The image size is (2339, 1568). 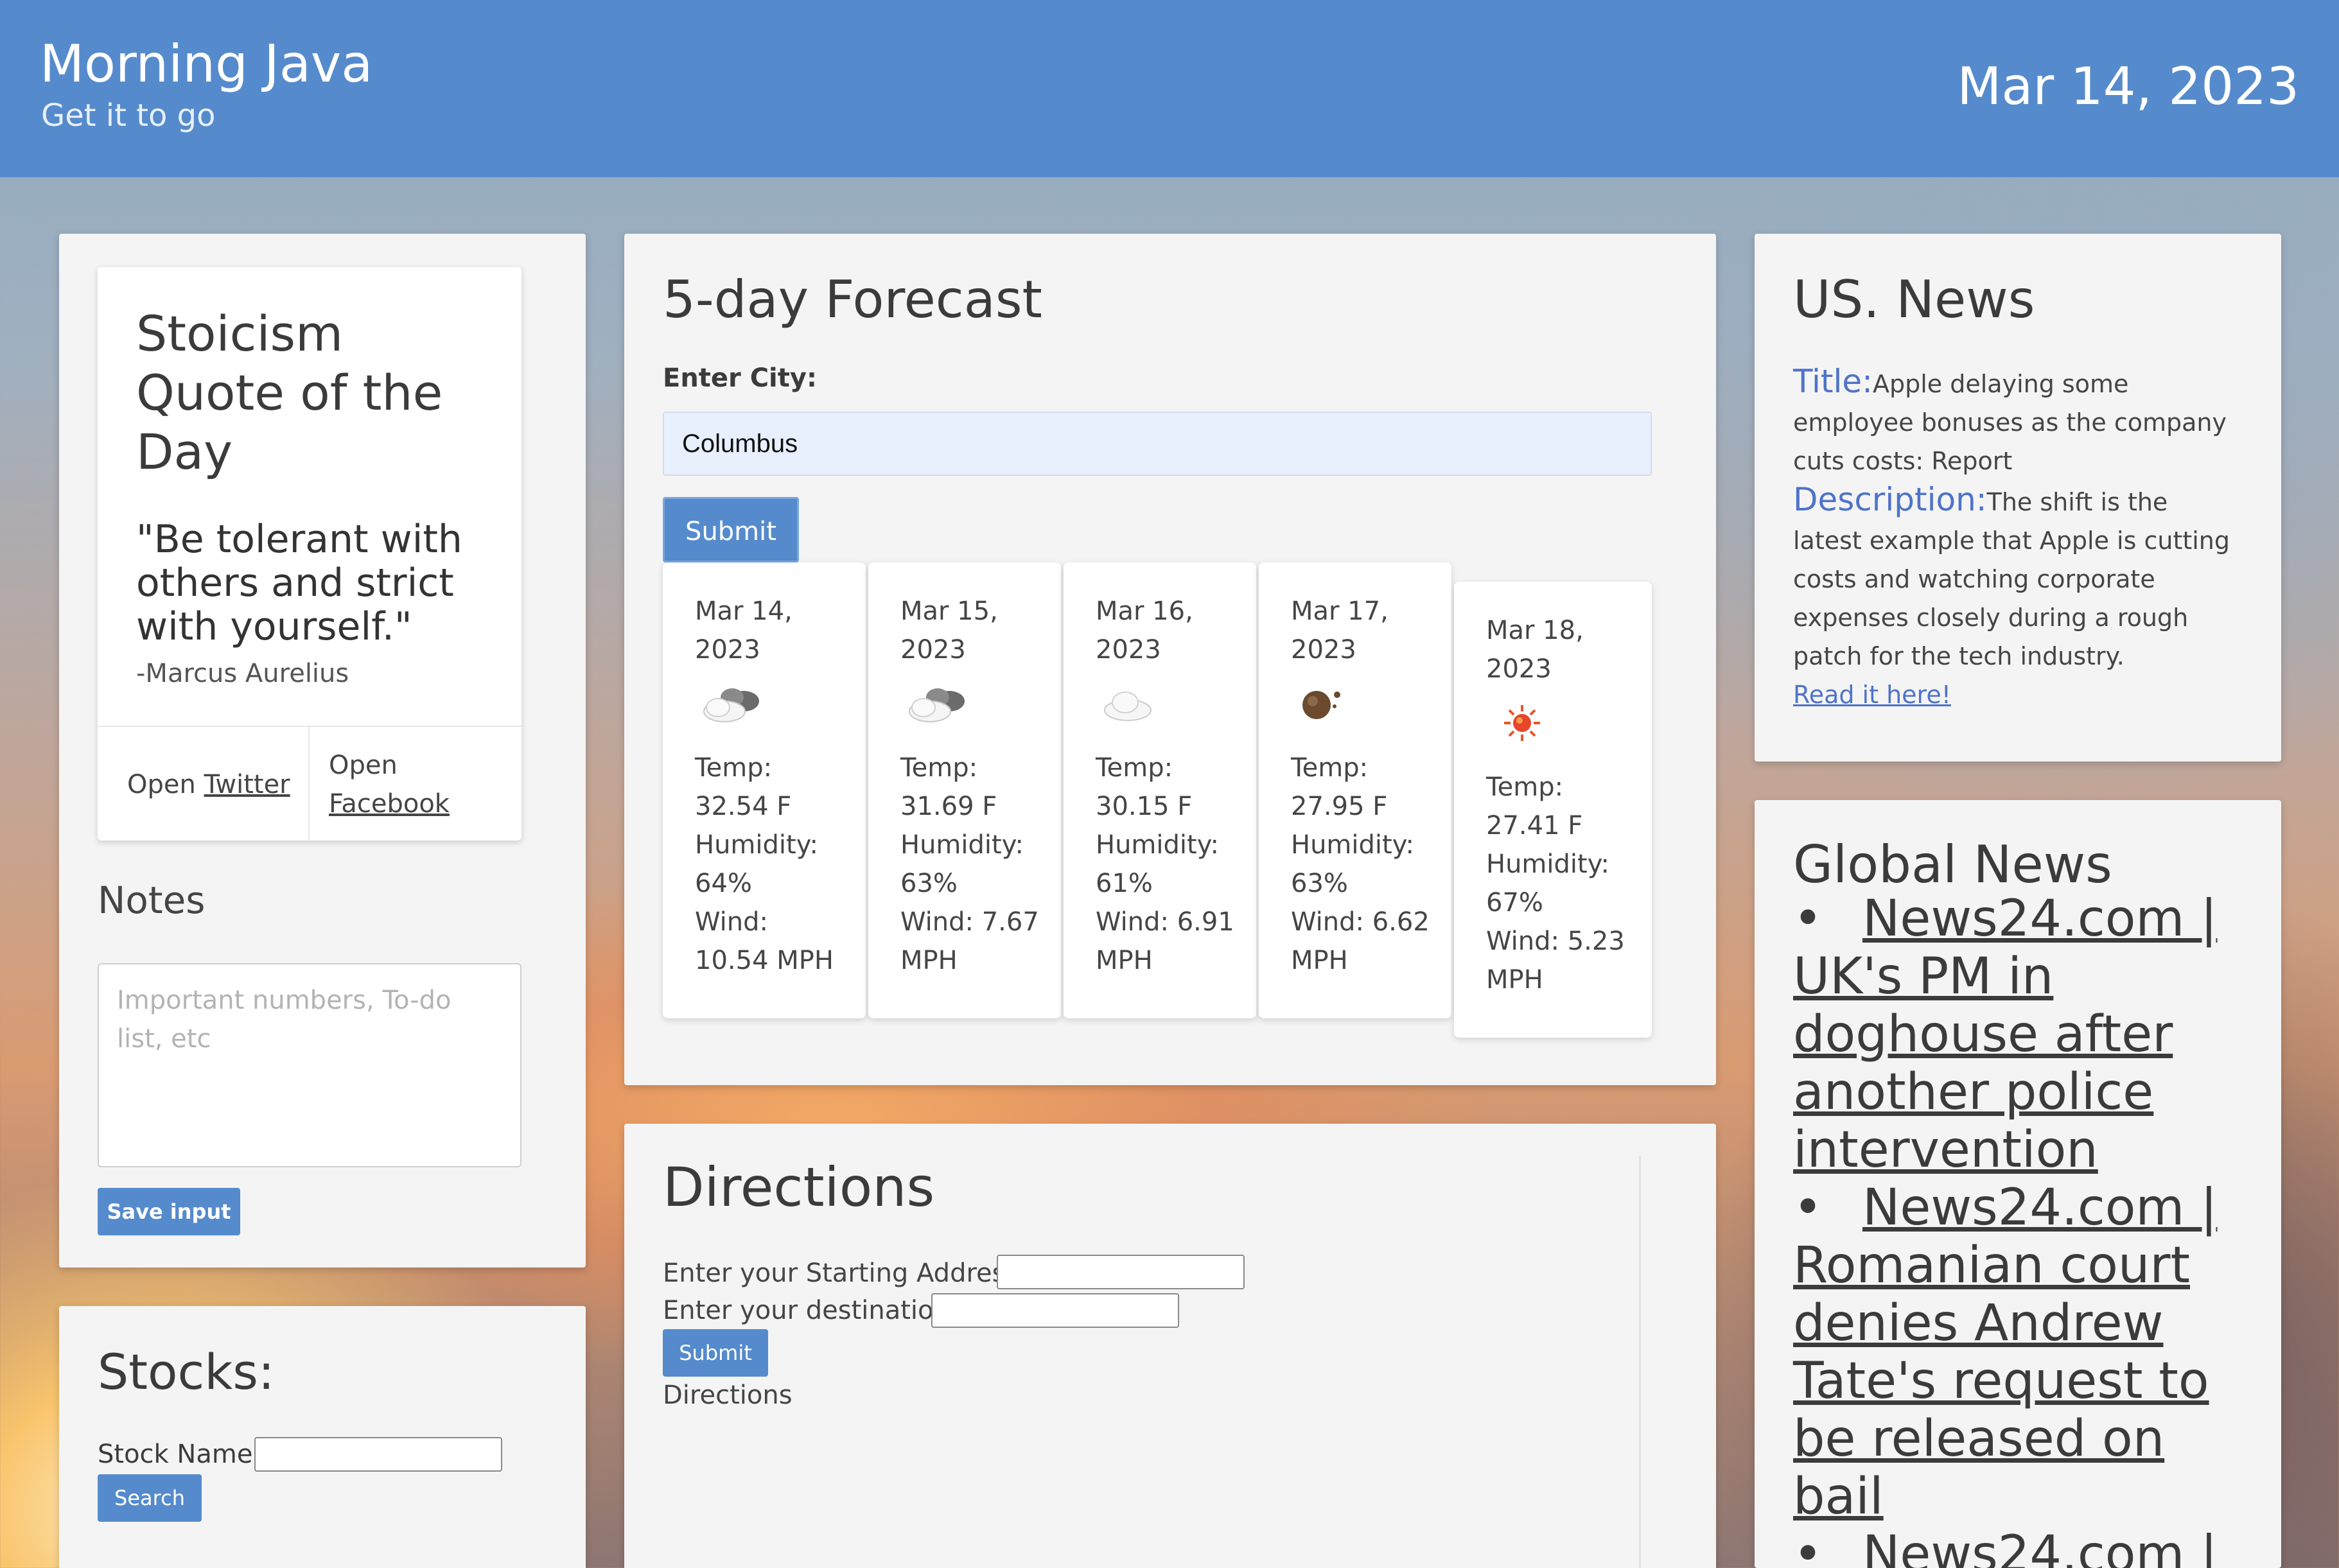 I want to click on stock-name-input, so click(x=378, y=1454).